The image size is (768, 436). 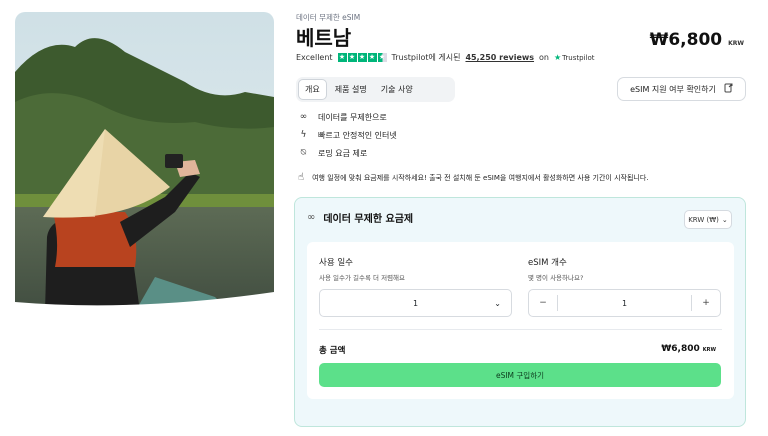 I want to click on plan-title: ∞ 데이터 무제한 요금제, so click(x=360, y=217).